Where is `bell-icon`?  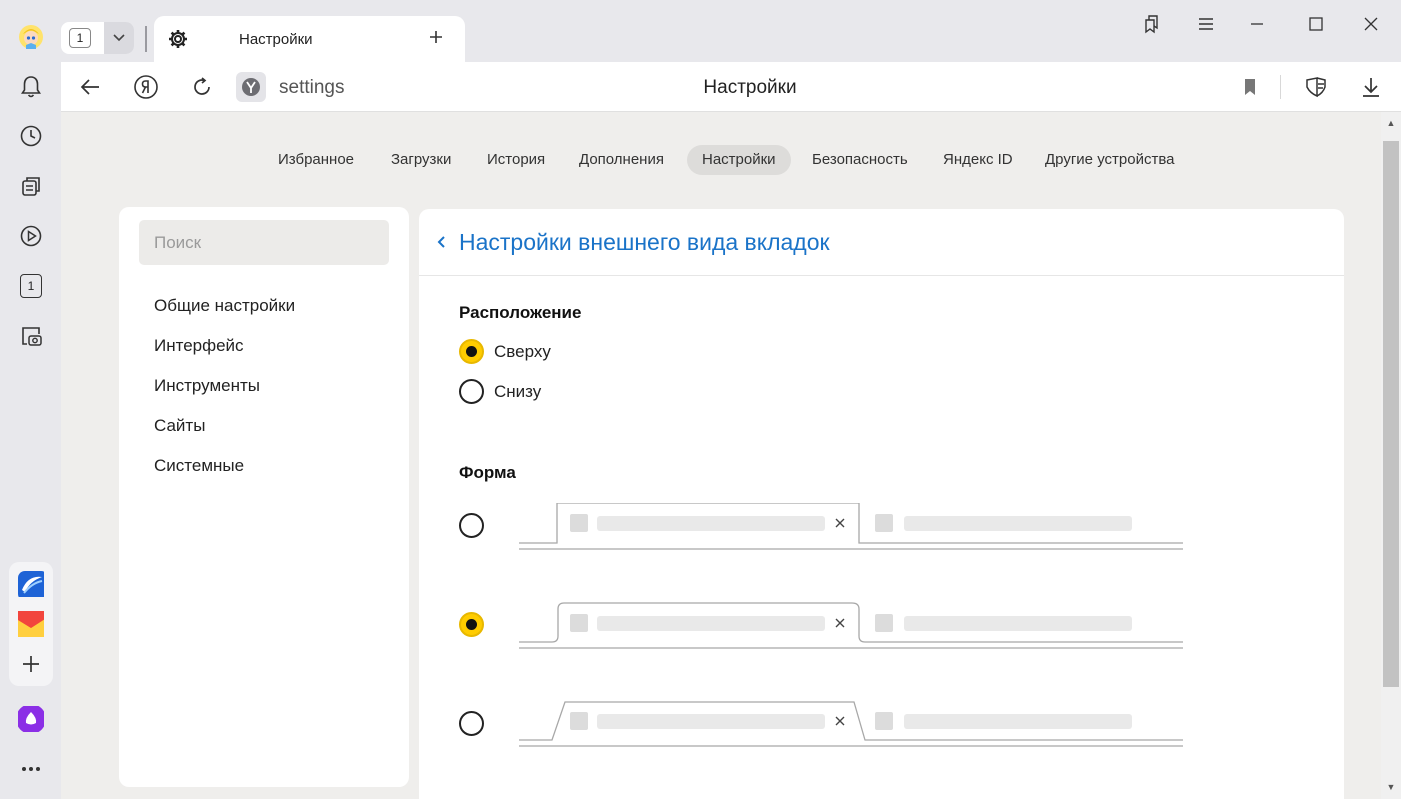 bell-icon is located at coordinates (31, 87).